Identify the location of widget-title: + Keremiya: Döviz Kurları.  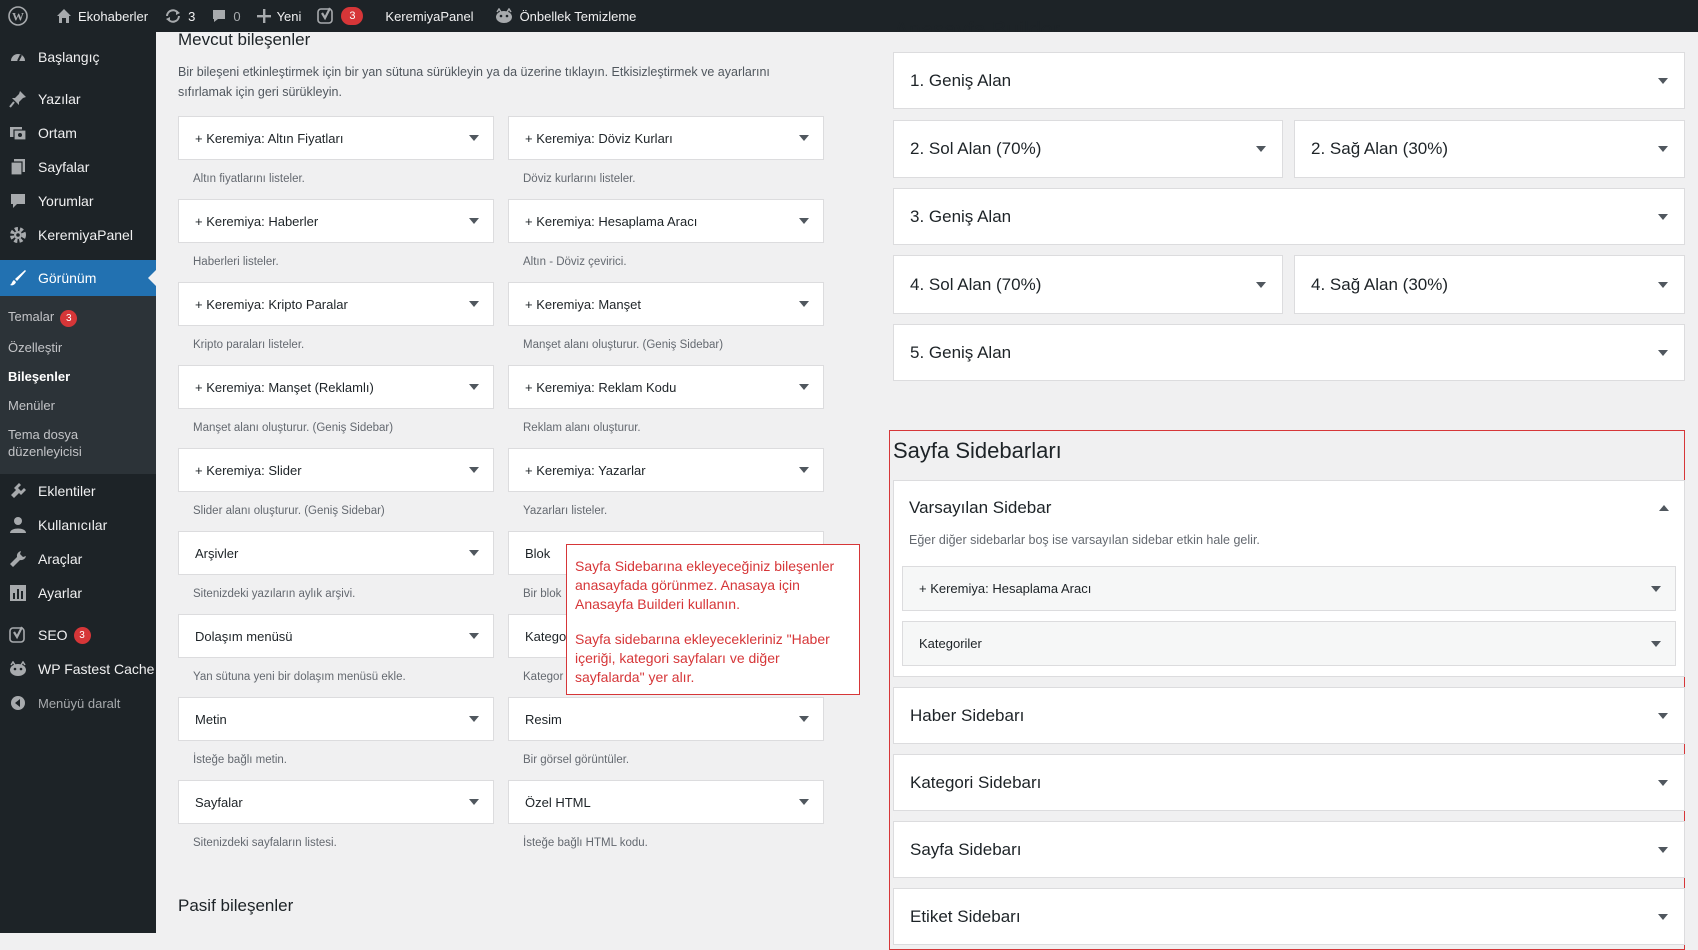
(599, 138).